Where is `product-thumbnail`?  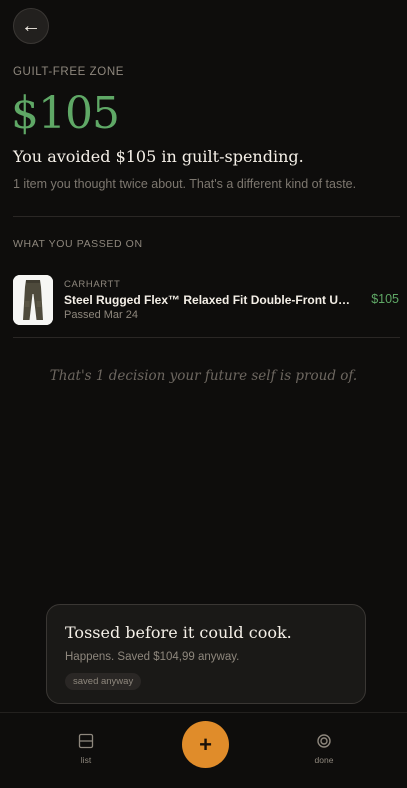 product-thumbnail is located at coordinates (33, 300).